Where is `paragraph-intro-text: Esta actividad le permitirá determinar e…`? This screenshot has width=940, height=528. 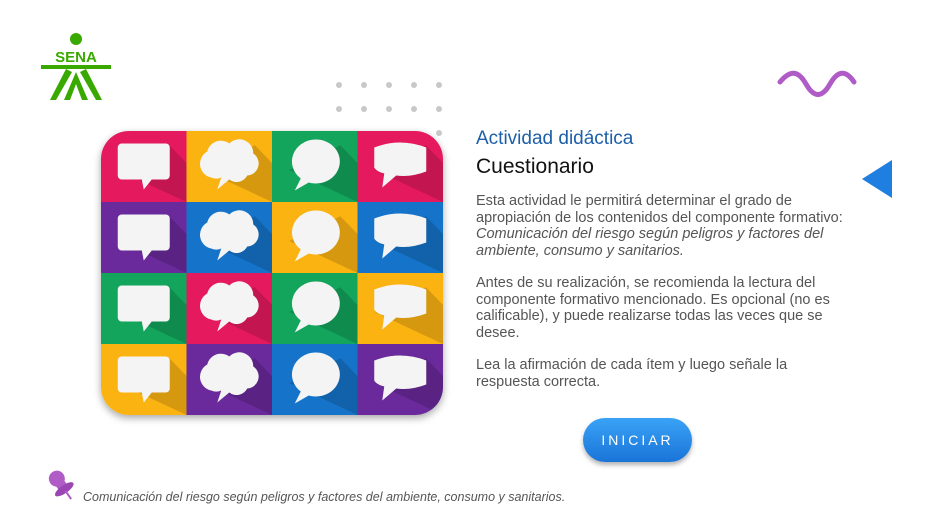 paragraph-intro-text: Esta actividad le permitirá determinar e… is located at coordinates (659, 209).